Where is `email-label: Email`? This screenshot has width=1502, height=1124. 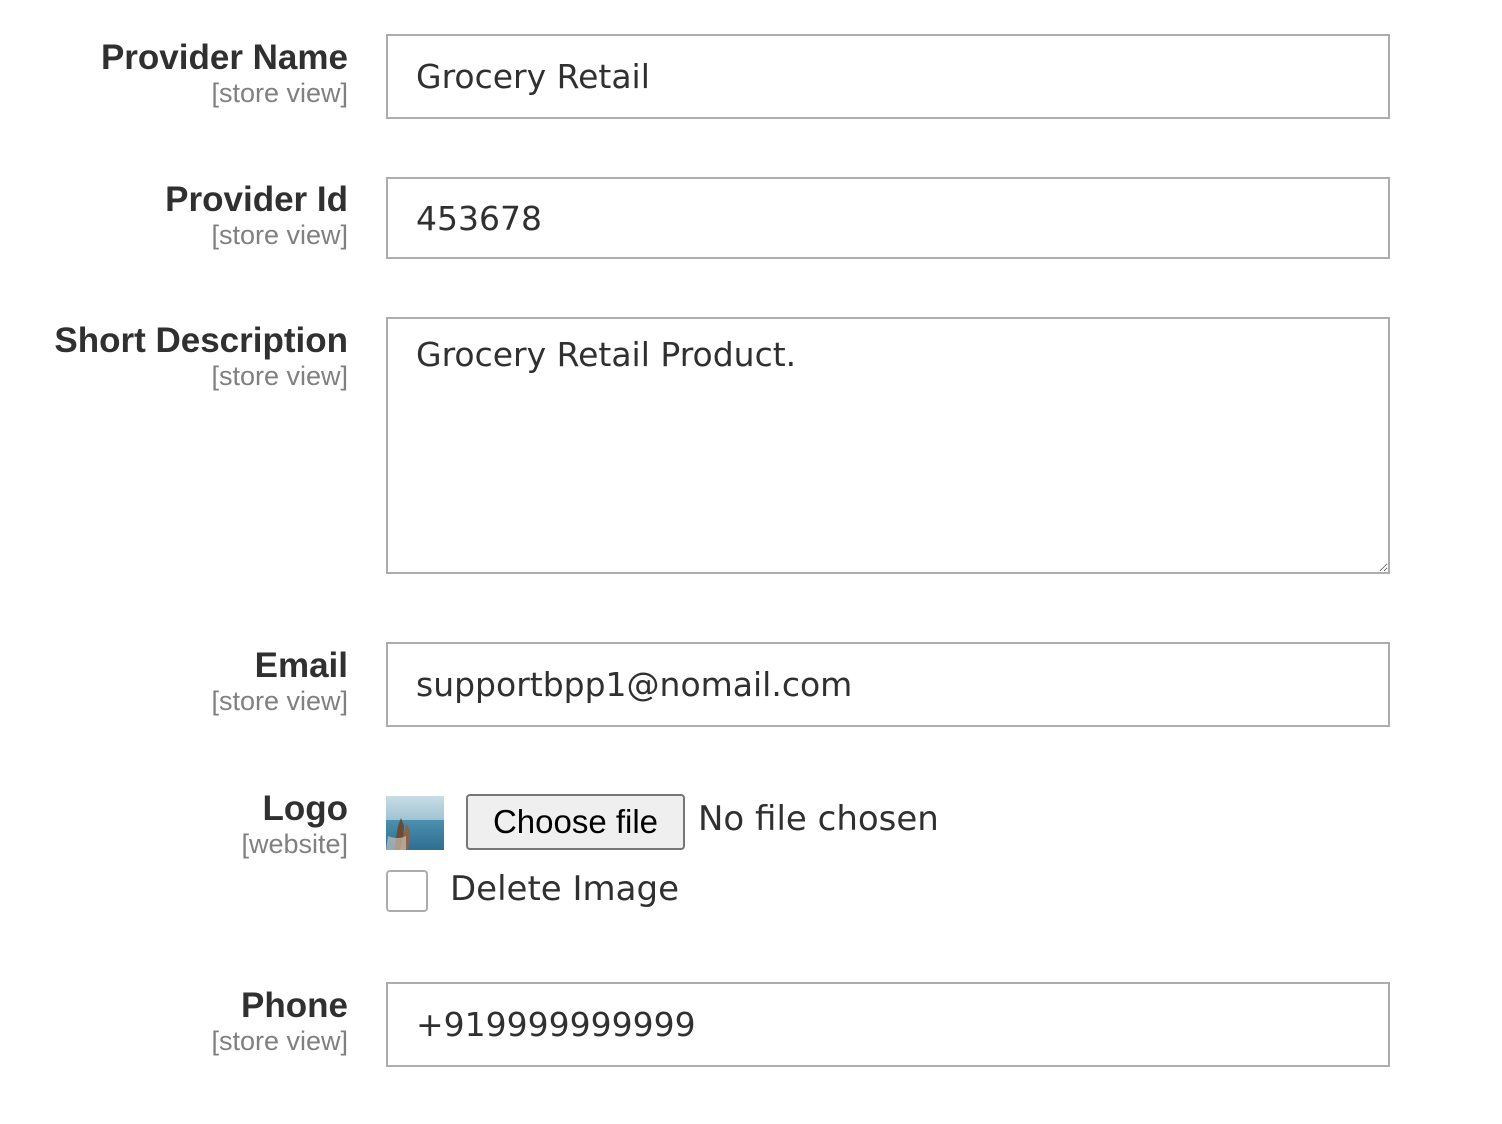 email-label: Email is located at coordinates (301, 665).